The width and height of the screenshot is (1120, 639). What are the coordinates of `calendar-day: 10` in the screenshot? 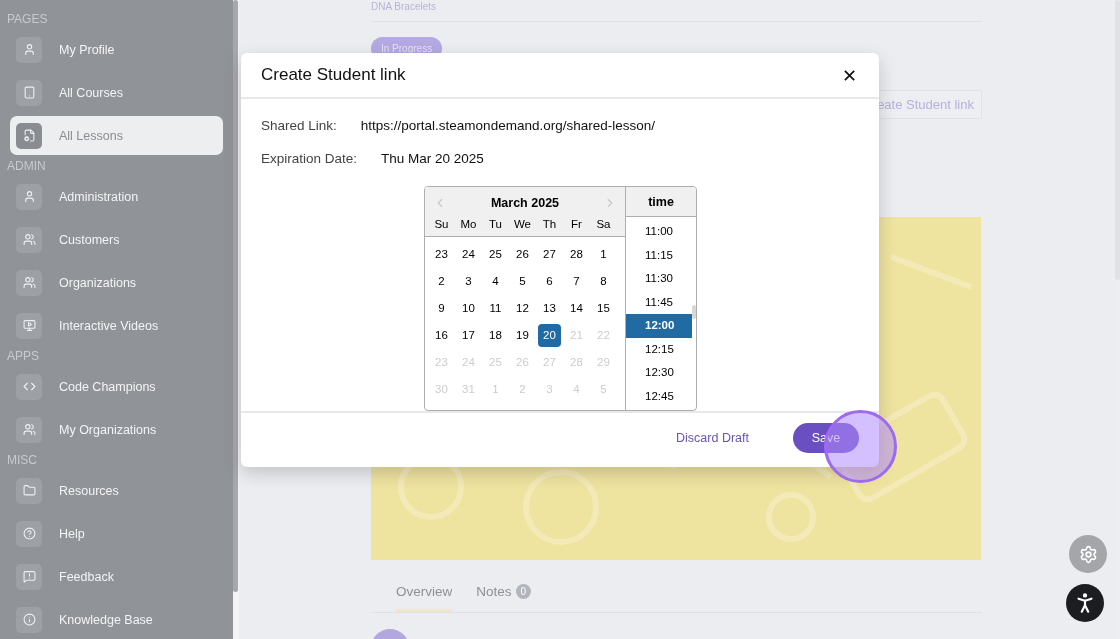 It's located at (468, 308).